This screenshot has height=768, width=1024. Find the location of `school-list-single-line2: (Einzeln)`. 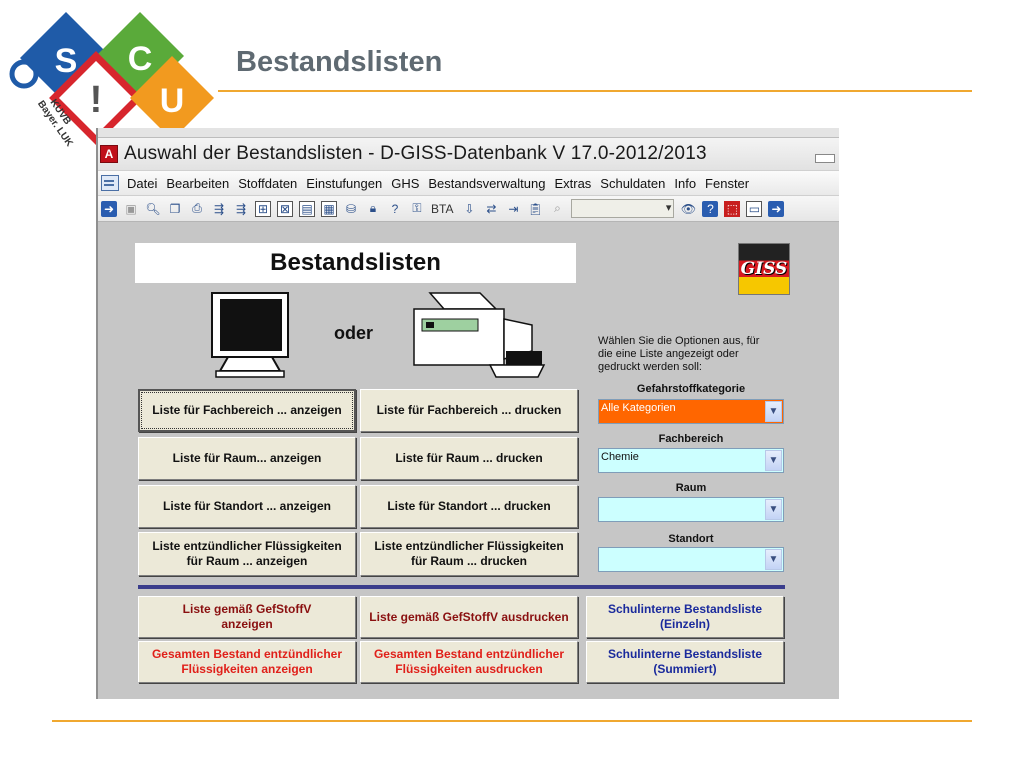

school-list-single-line2: (Einzeln) is located at coordinates (685, 624).